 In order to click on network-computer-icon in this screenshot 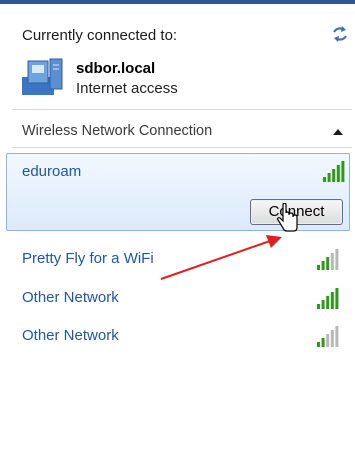, I will do `click(42, 76)`.